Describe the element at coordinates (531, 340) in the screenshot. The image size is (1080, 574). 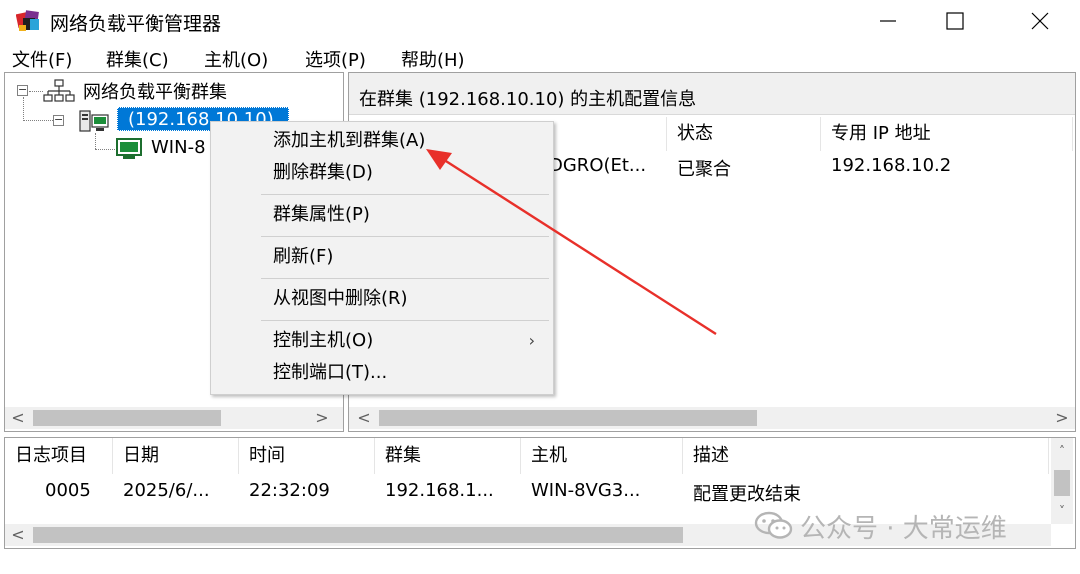
I see `submenu-arrow-icon: ›` at that location.